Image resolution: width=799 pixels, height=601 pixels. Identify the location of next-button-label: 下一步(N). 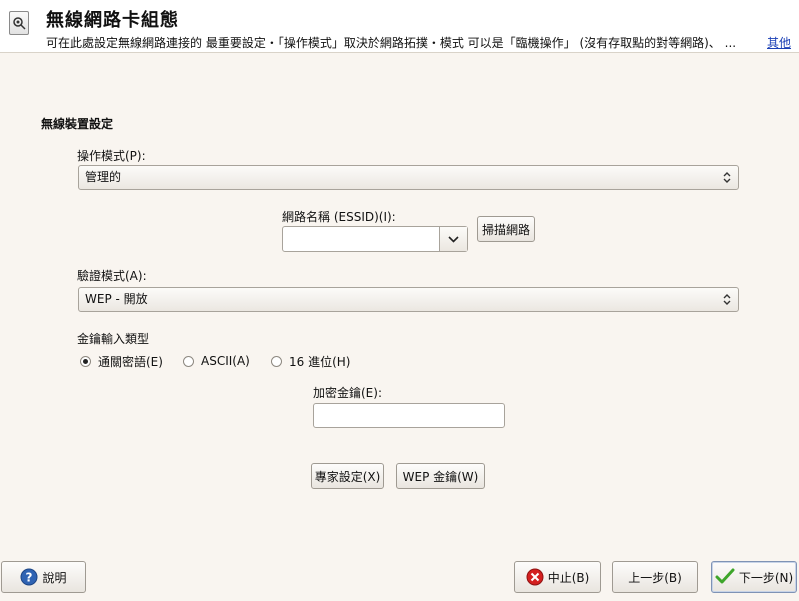
(766, 577).